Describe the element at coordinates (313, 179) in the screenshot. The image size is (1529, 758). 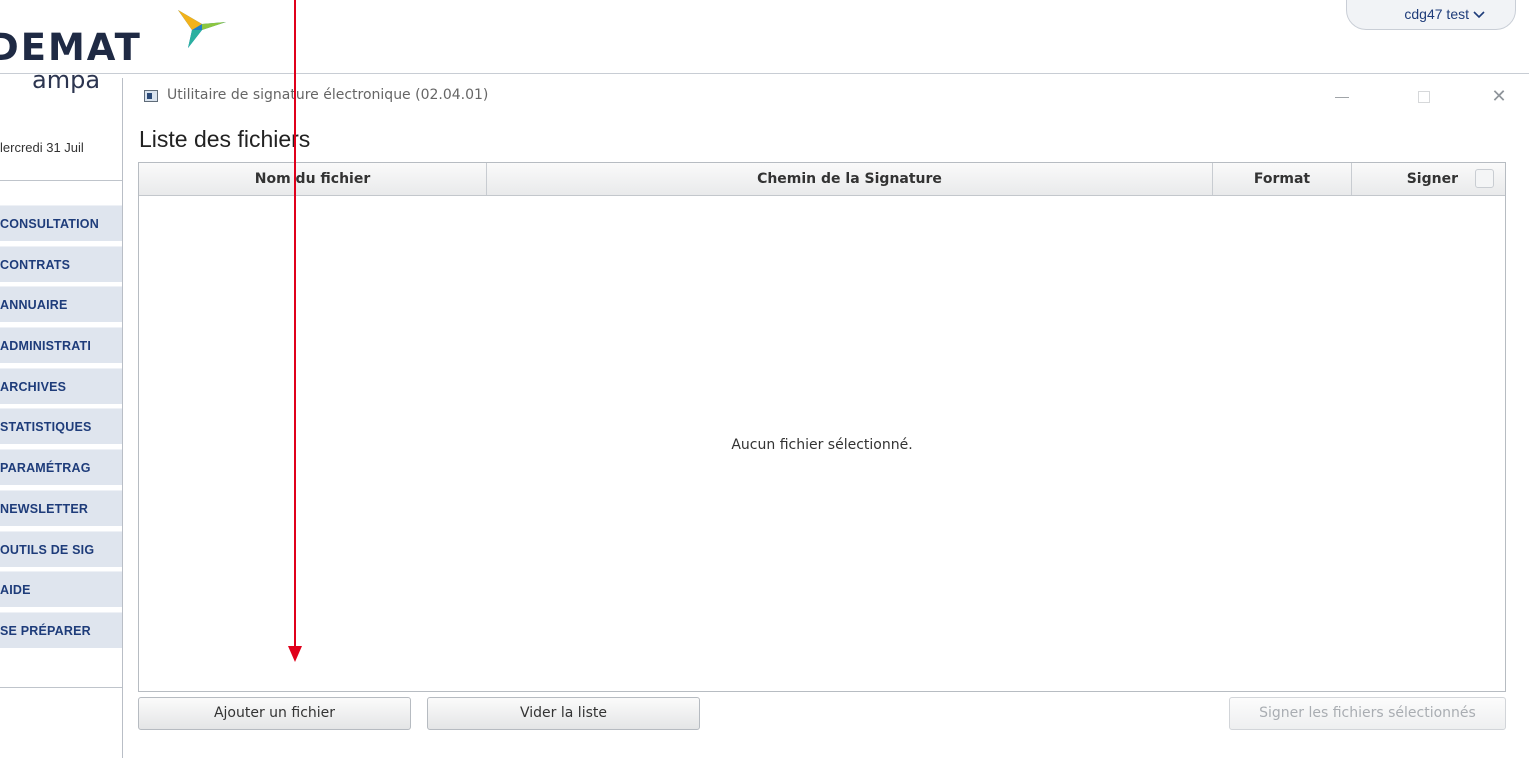
I see `column-header-name: Nom du fichier` at that location.